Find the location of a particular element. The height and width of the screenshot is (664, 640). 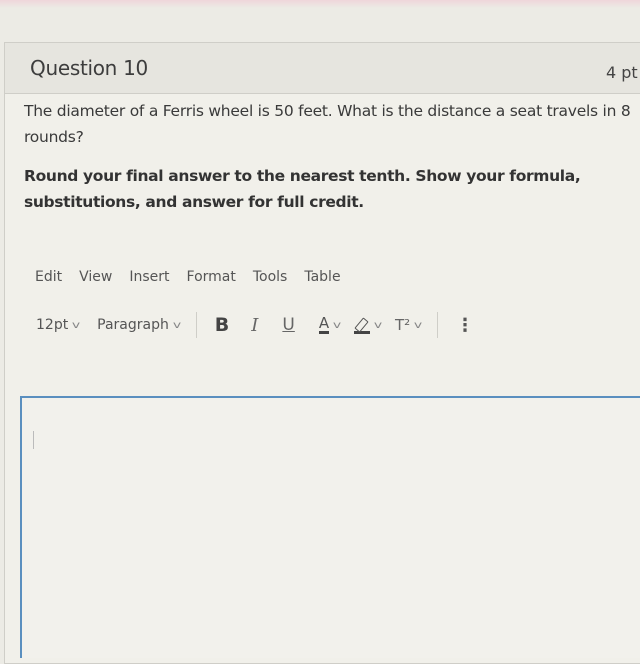

underline-icon: U is located at coordinates (288, 325).